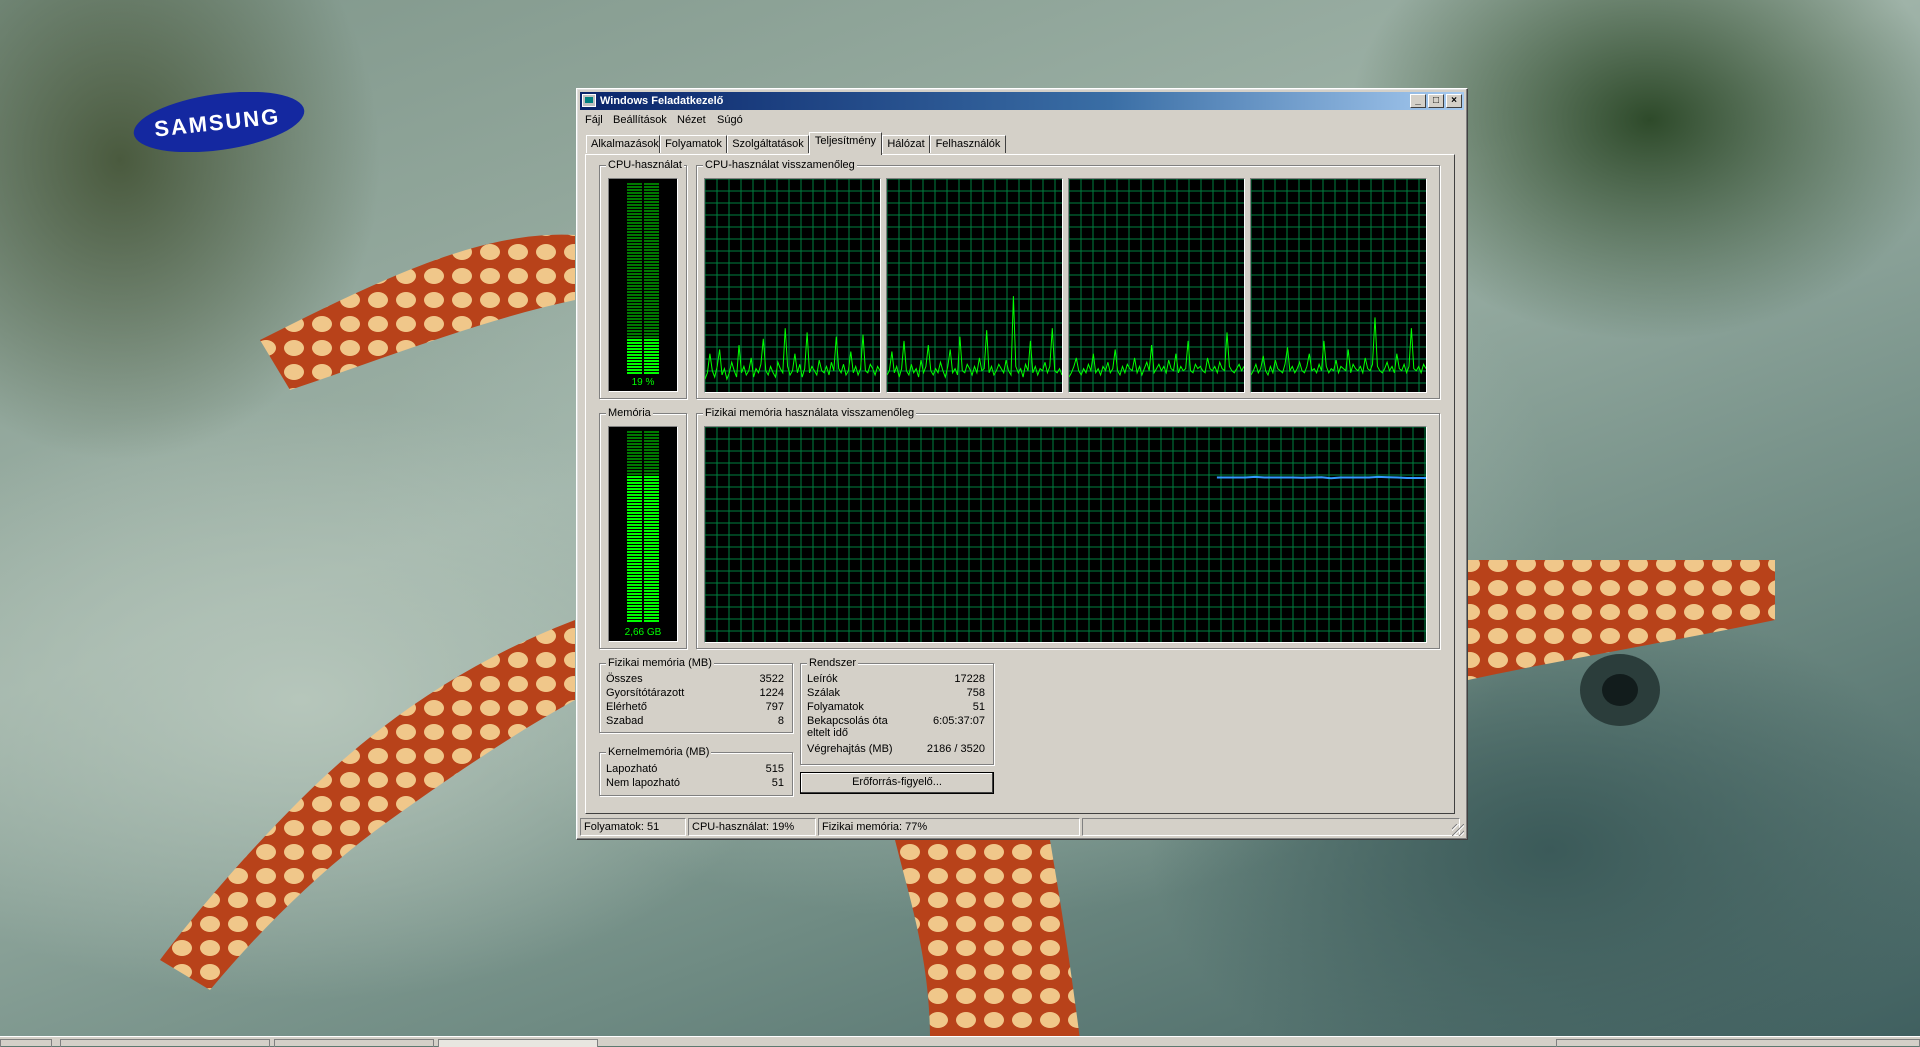 The width and height of the screenshot is (1920, 1047). Describe the element at coordinates (1271, 827) in the screenshot. I see `status-empty` at that location.